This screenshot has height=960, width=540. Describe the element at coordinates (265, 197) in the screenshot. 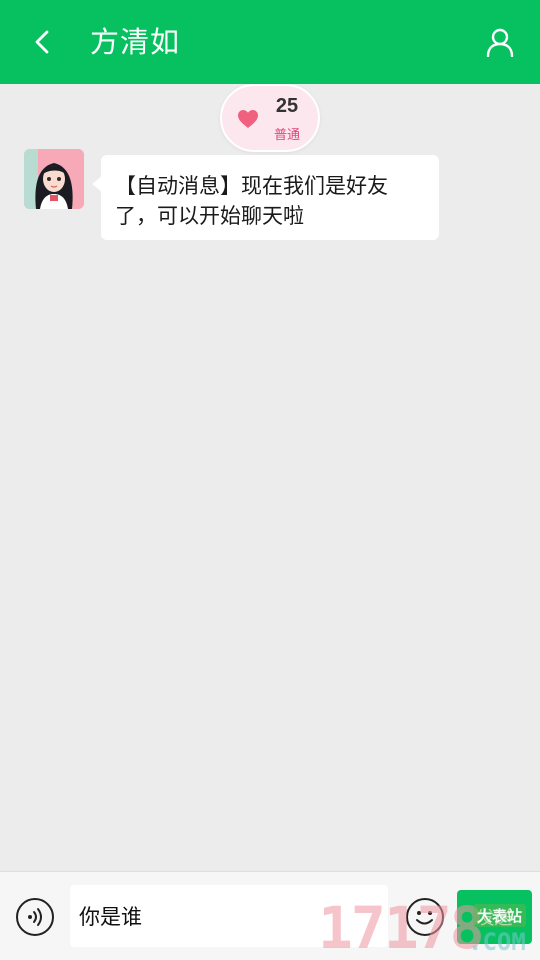

I see `message-bubble: 【自动消息】现在我们是好友了，可以开始聊天啦` at that location.